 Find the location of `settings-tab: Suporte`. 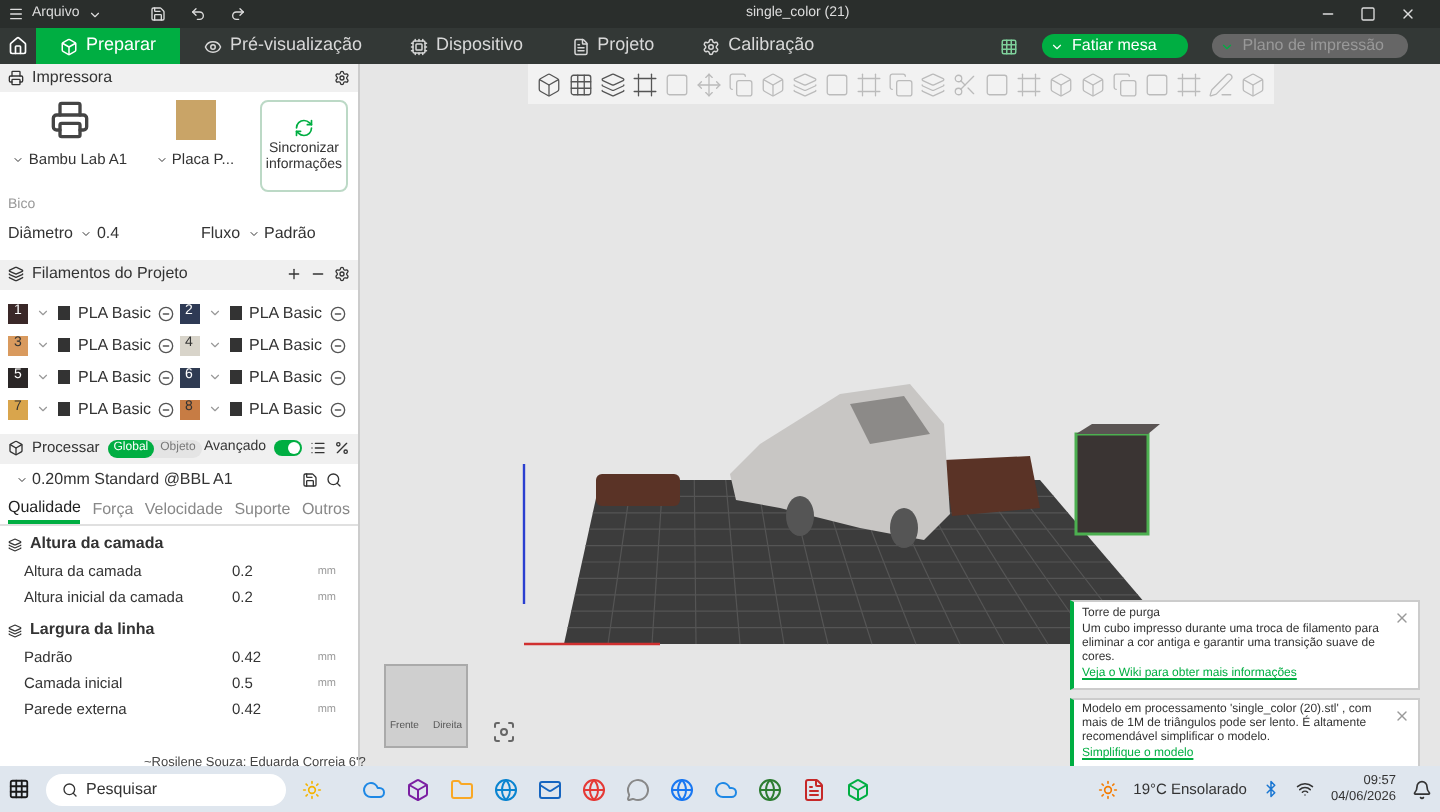

settings-tab: Suporte is located at coordinates (262, 509).